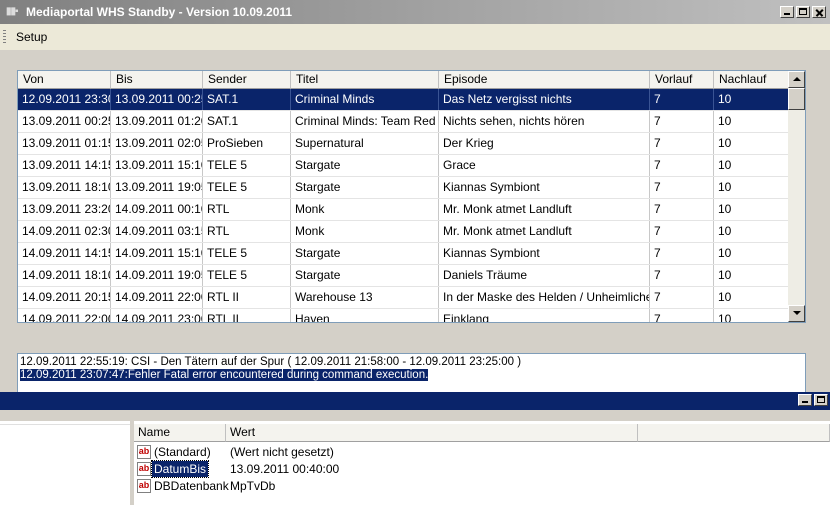  Describe the element at coordinates (796, 99) in the screenshot. I see `scroll-thumb` at that location.